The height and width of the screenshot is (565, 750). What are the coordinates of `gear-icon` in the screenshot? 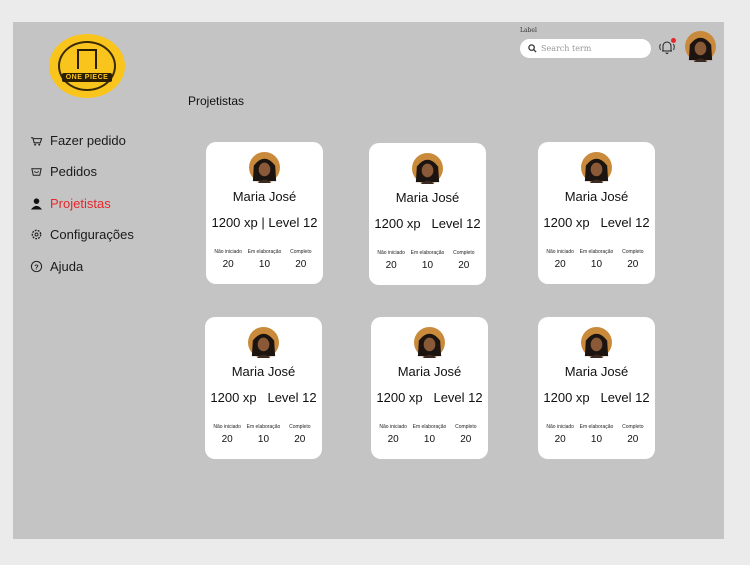 It's located at (36, 235).